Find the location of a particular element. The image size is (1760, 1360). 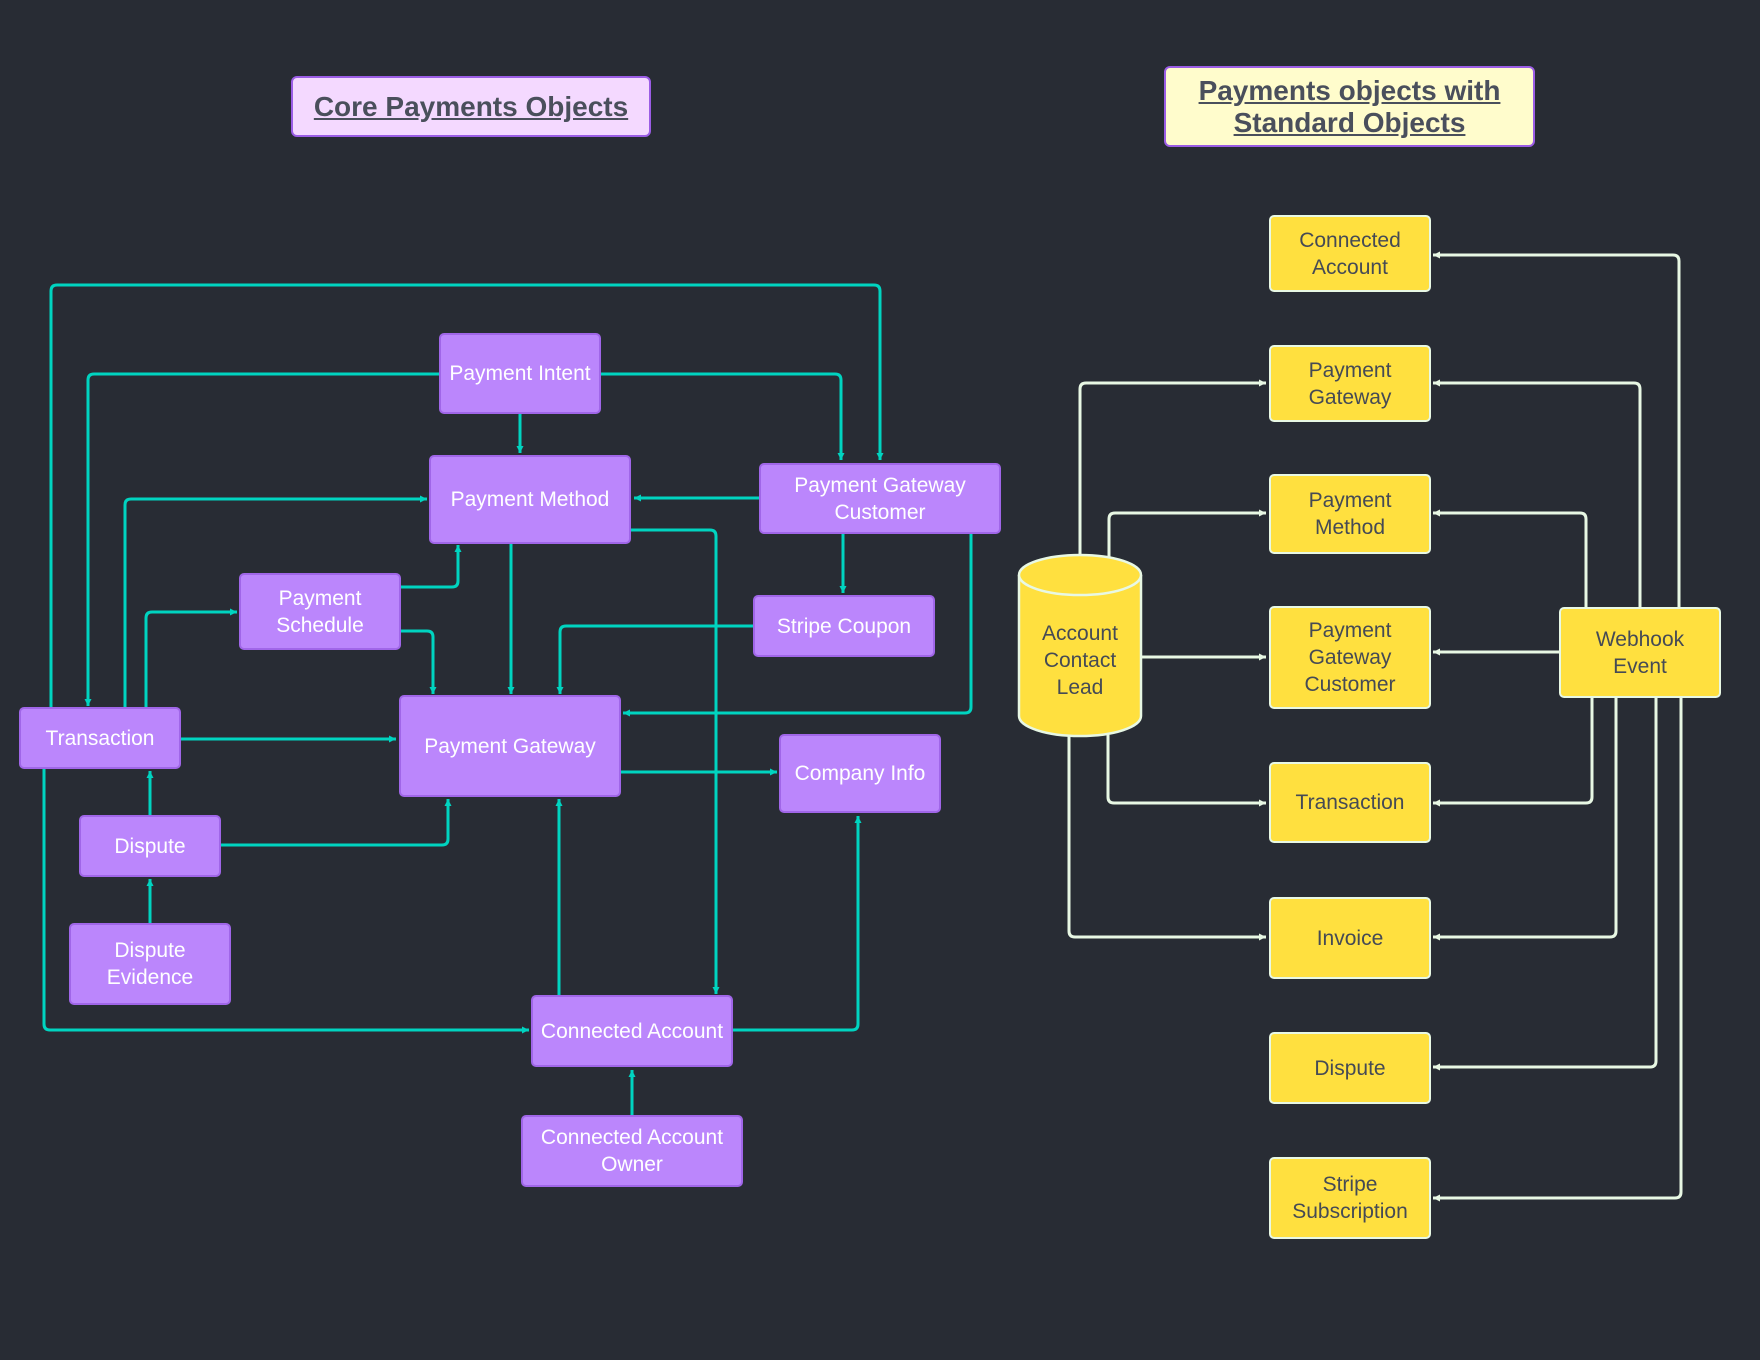

cylinder-top is located at coordinates (1080, 575).